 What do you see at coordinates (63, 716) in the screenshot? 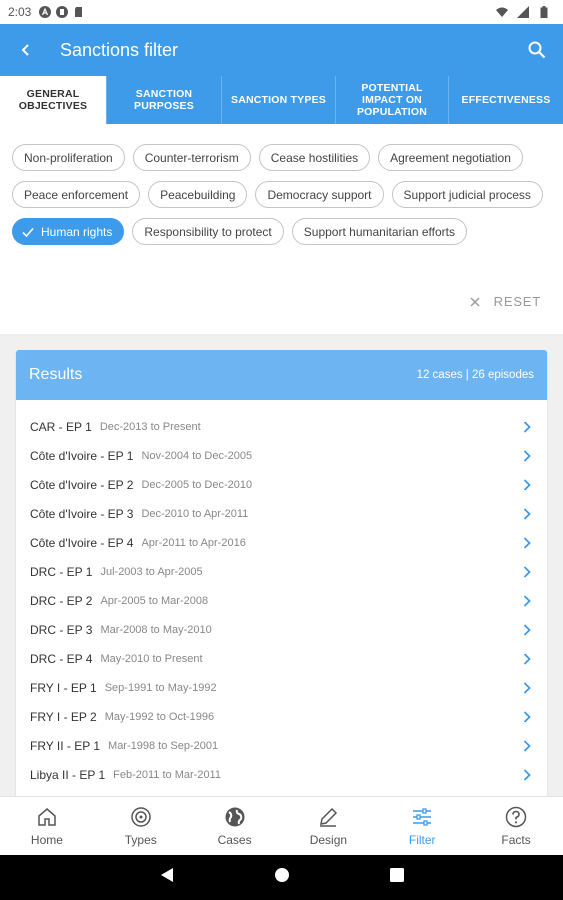
I see `episode-name: FRY I - EP 2` at bounding box center [63, 716].